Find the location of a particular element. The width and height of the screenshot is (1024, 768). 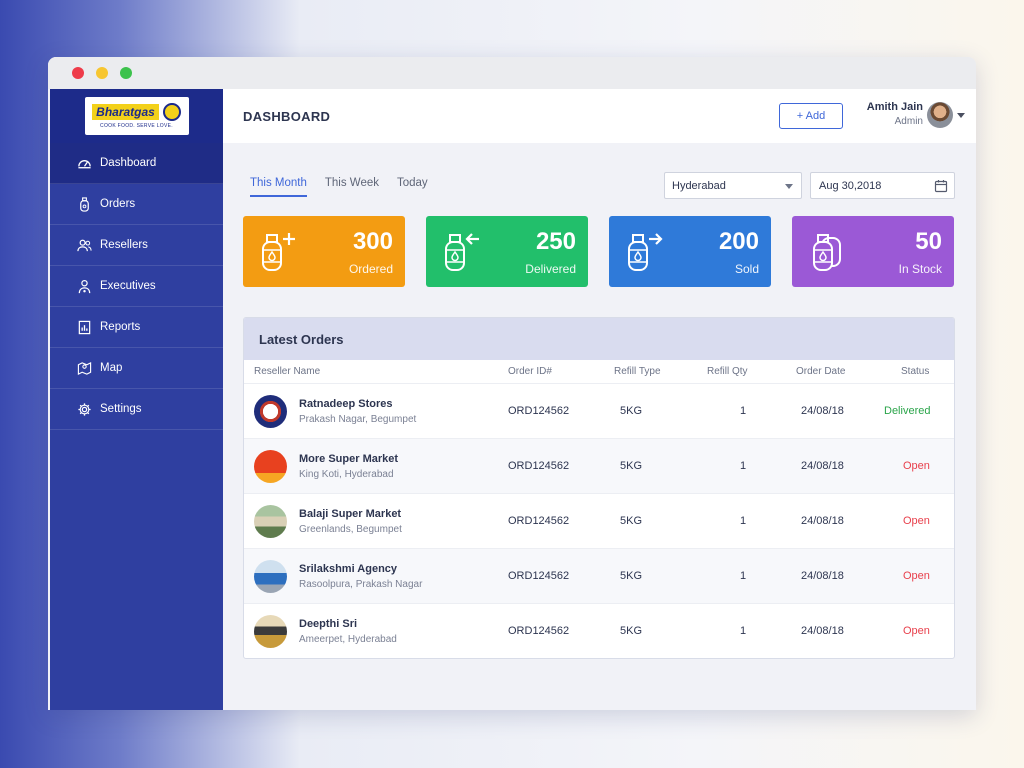

sidebar-item-resellers: Resellers is located at coordinates (136, 245).